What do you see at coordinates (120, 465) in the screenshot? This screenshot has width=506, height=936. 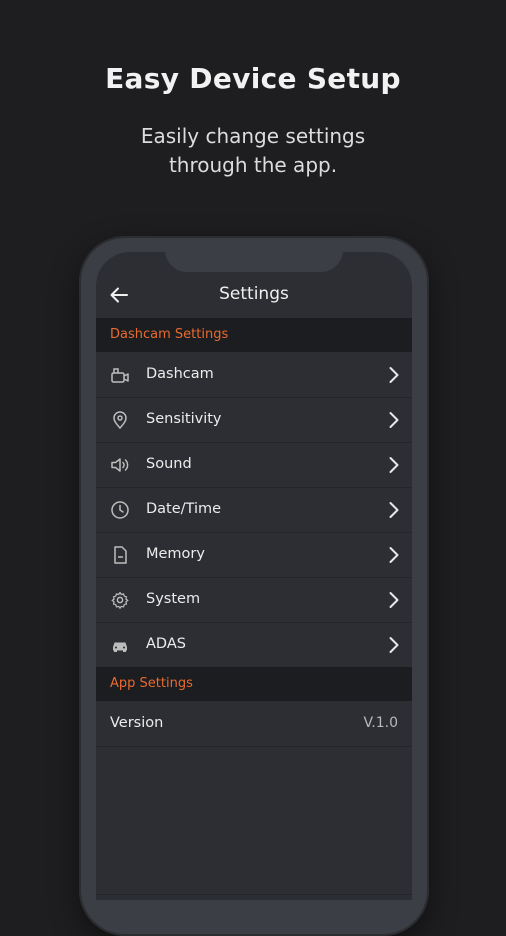 I see `speaker-icon` at bounding box center [120, 465].